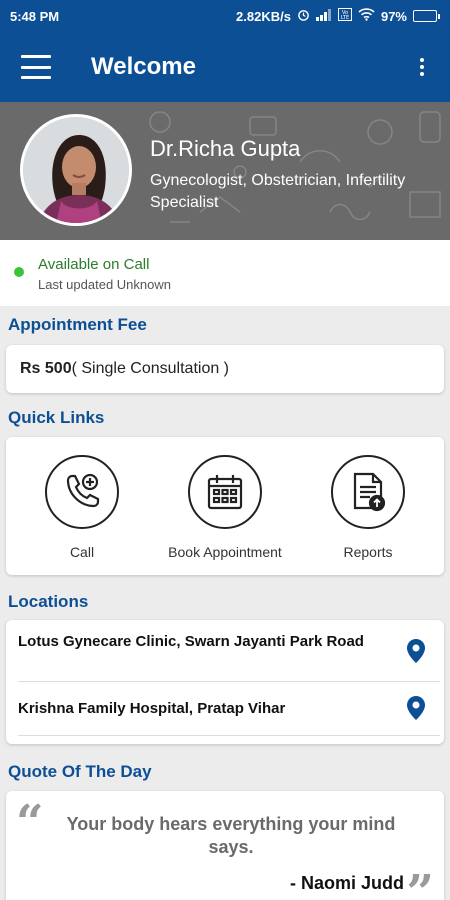 The width and height of the screenshot is (450, 900). What do you see at coordinates (36, 67) in the screenshot?
I see `hamburger-menu-icon` at bounding box center [36, 67].